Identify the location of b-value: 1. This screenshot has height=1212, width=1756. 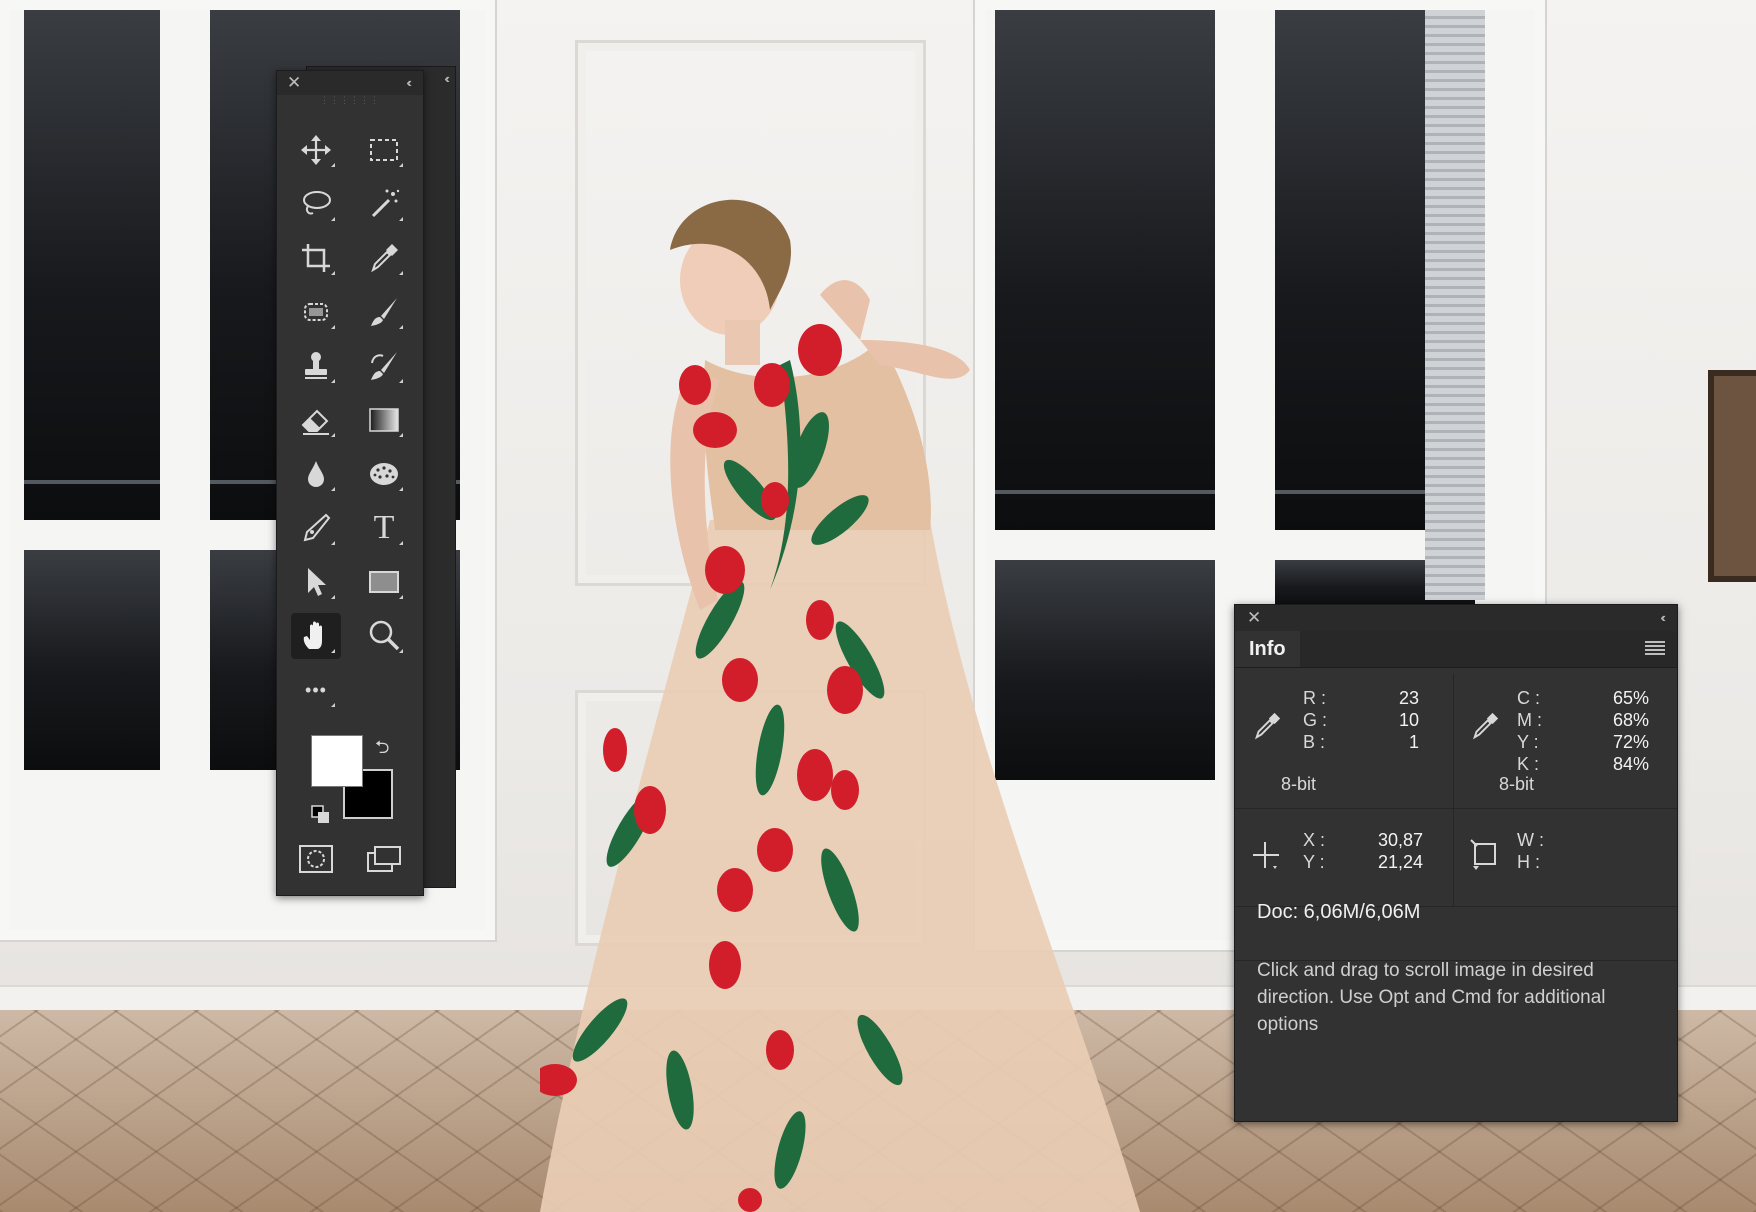
(1413, 742).